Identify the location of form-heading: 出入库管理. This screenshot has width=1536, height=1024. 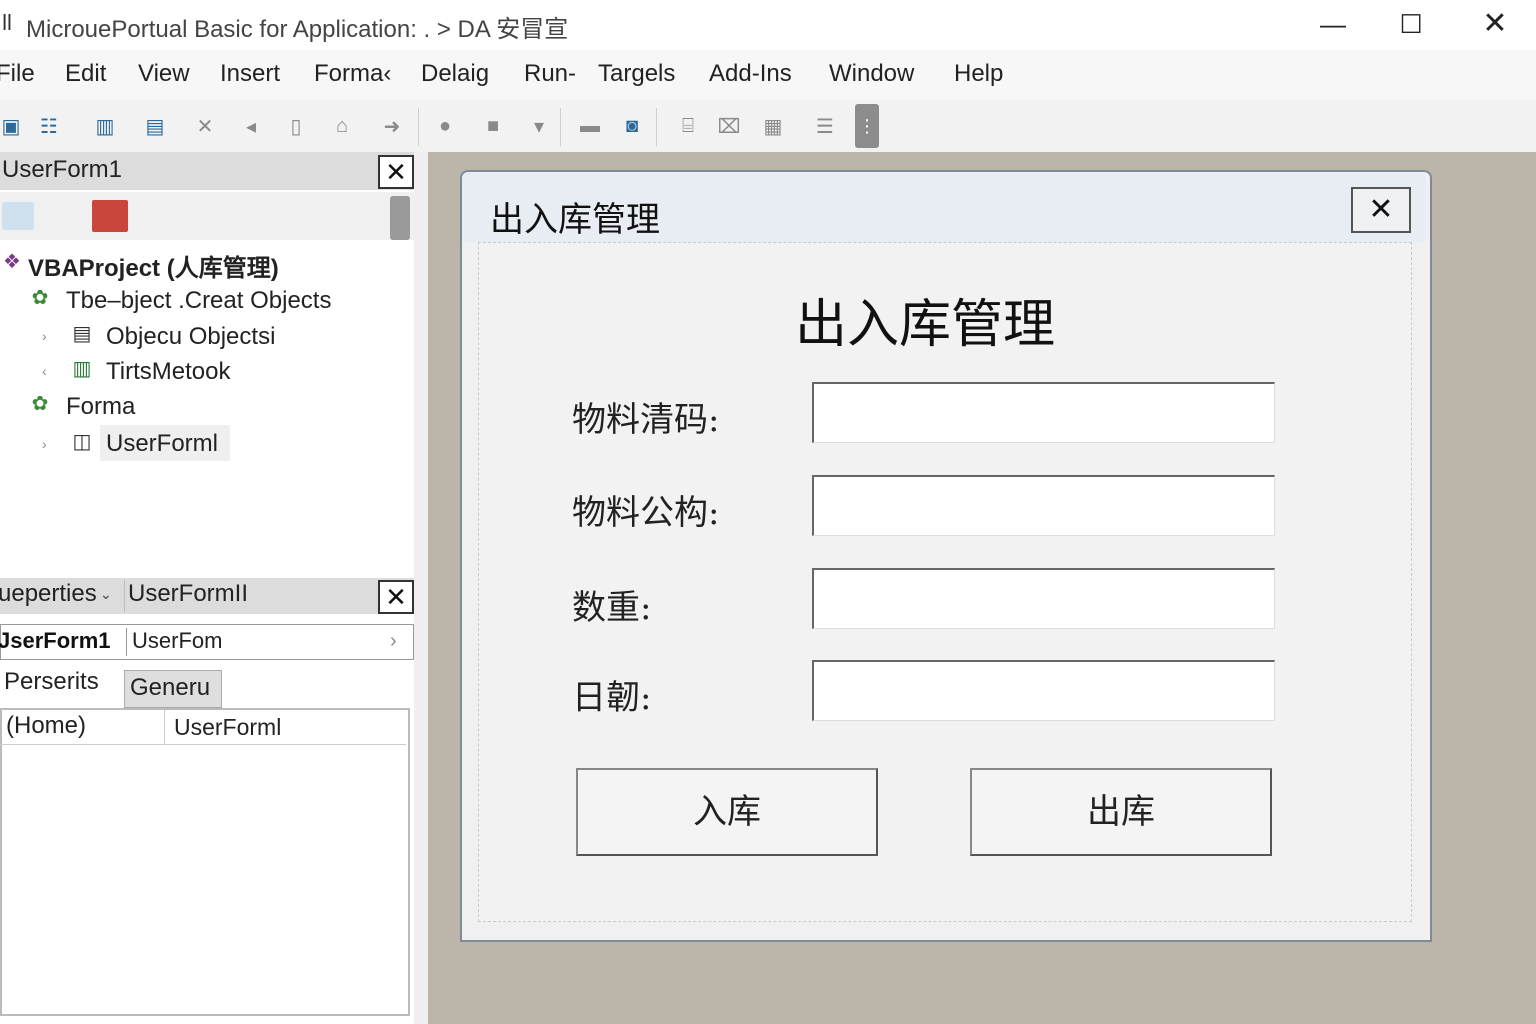
(924, 325).